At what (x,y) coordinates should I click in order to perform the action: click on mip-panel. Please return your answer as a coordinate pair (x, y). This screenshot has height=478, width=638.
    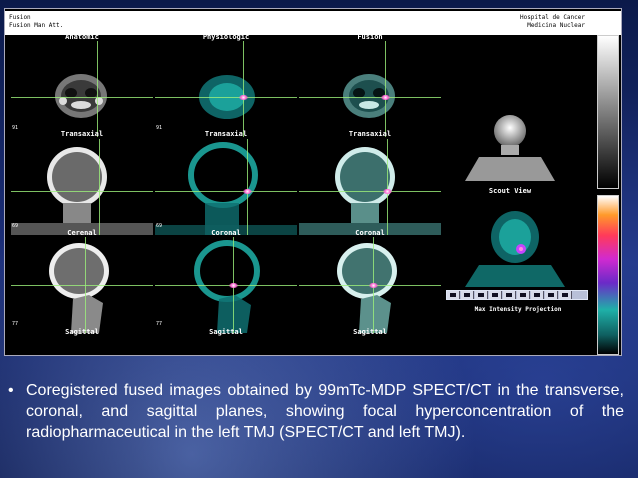
    Looking at the image, I should click on (515, 242).